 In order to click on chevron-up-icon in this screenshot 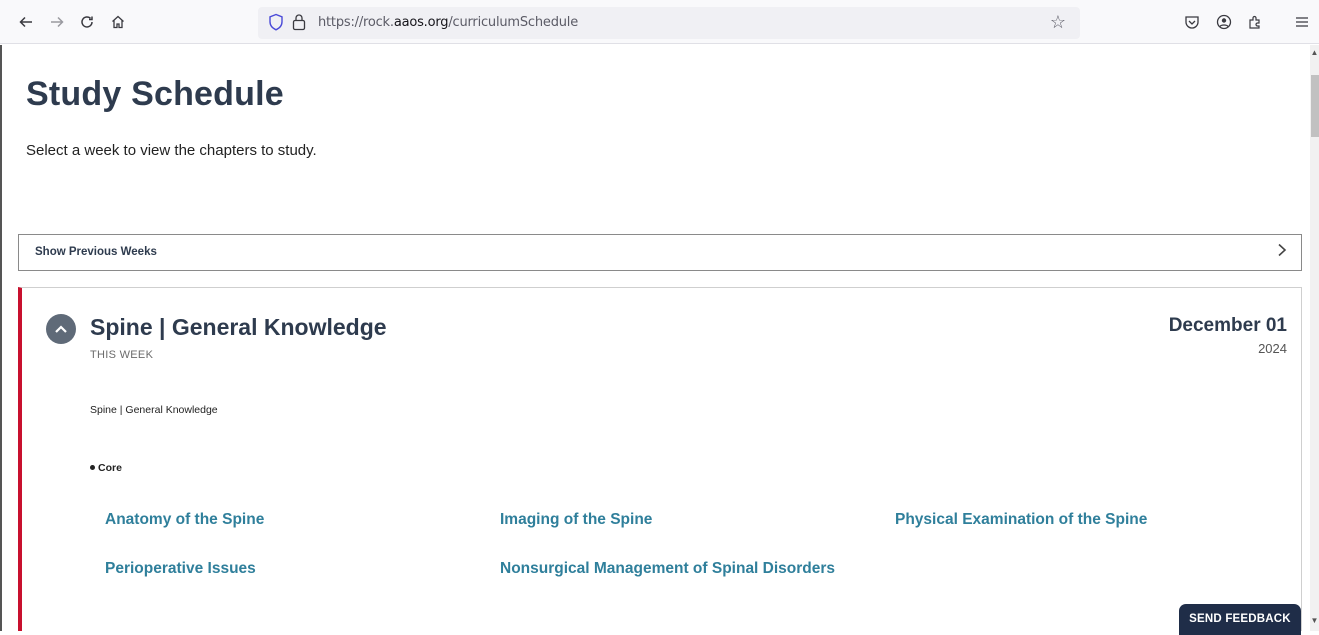, I will do `click(61, 329)`.